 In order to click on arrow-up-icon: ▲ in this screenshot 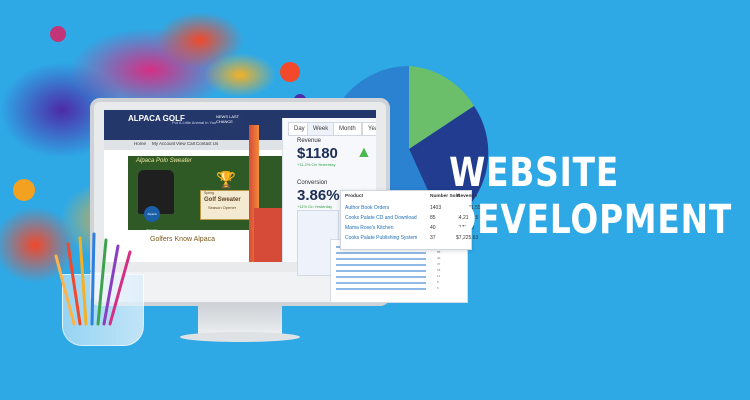, I will do `click(364, 152)`.